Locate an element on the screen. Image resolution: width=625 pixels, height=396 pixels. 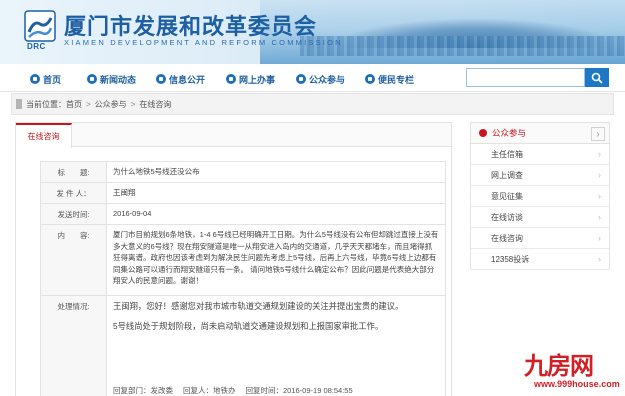
title-value: 为什么地铁5号线还没公布 is located at coordinates (276, 172).